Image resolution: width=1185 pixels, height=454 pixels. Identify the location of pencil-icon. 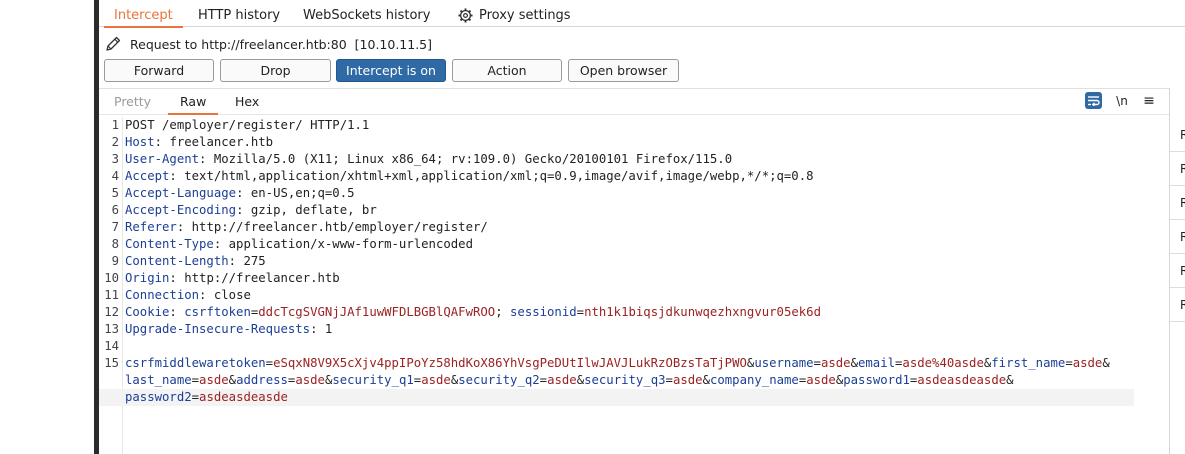
(113, 43).